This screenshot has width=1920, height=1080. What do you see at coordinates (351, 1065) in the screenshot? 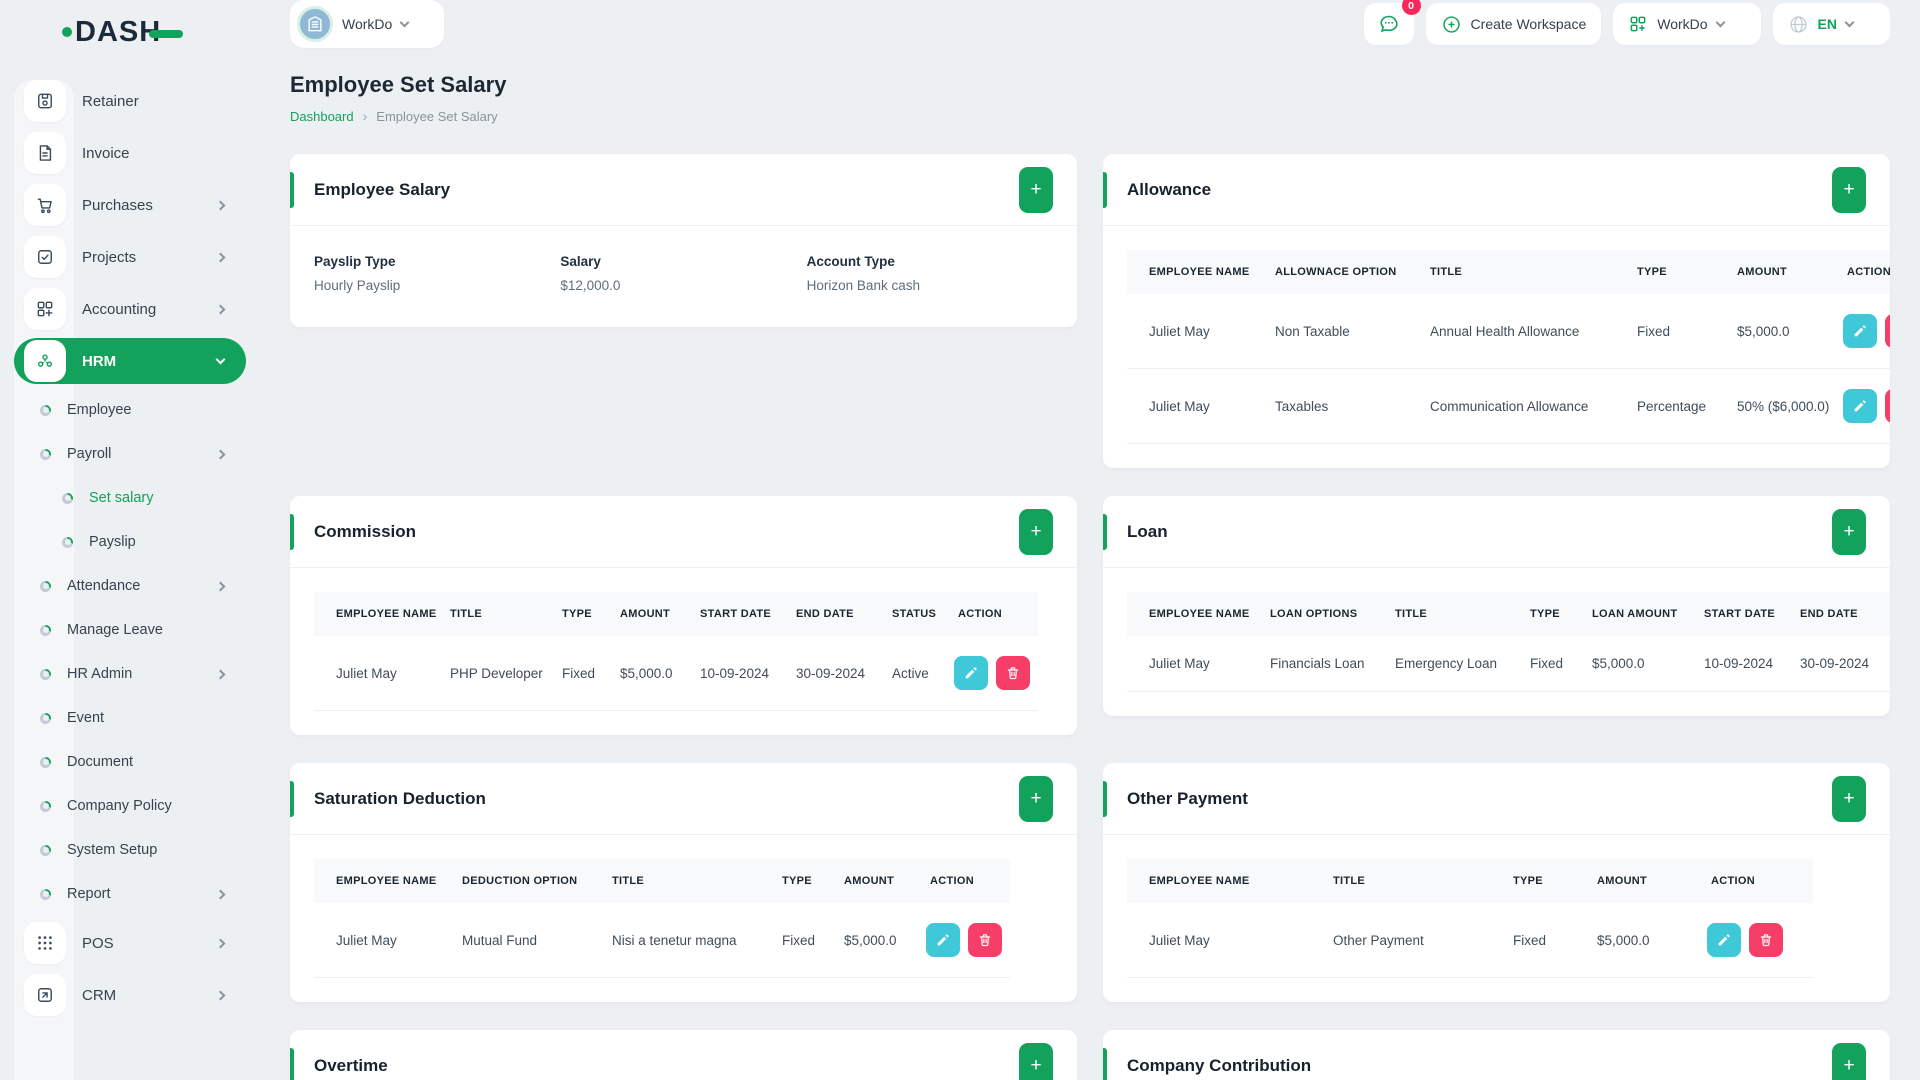
I see `card-title: Overtime` at bounding box center [351, 1065].